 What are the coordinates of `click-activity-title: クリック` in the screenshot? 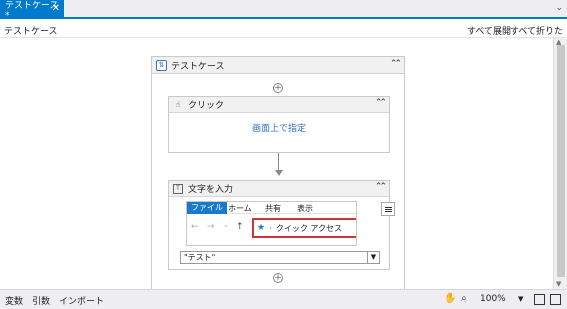 It's located at (206, 106).